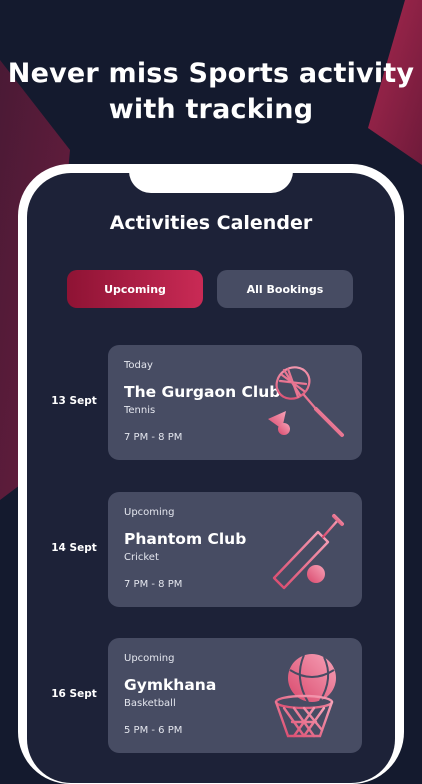 The width and height of the screenshot is (422, 784). Describe the element at coordinates (74, 401) in the screenshot. I see `activity-date: 13 Sept` at that location.